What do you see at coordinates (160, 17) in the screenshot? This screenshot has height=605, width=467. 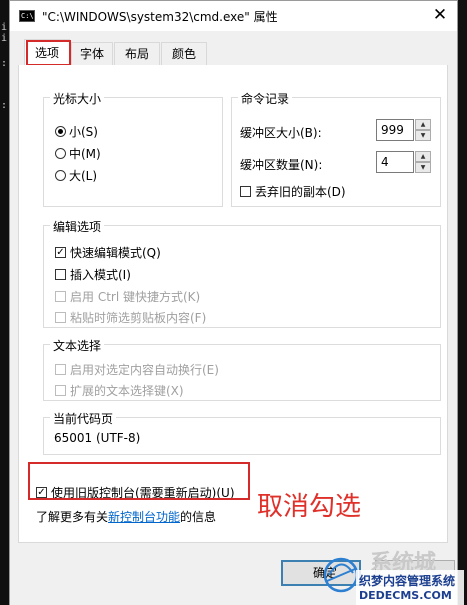 I see `window-title: "C:\WINDOWS\system32\cmd.exe" 属性` at bounding box center [160, 17].